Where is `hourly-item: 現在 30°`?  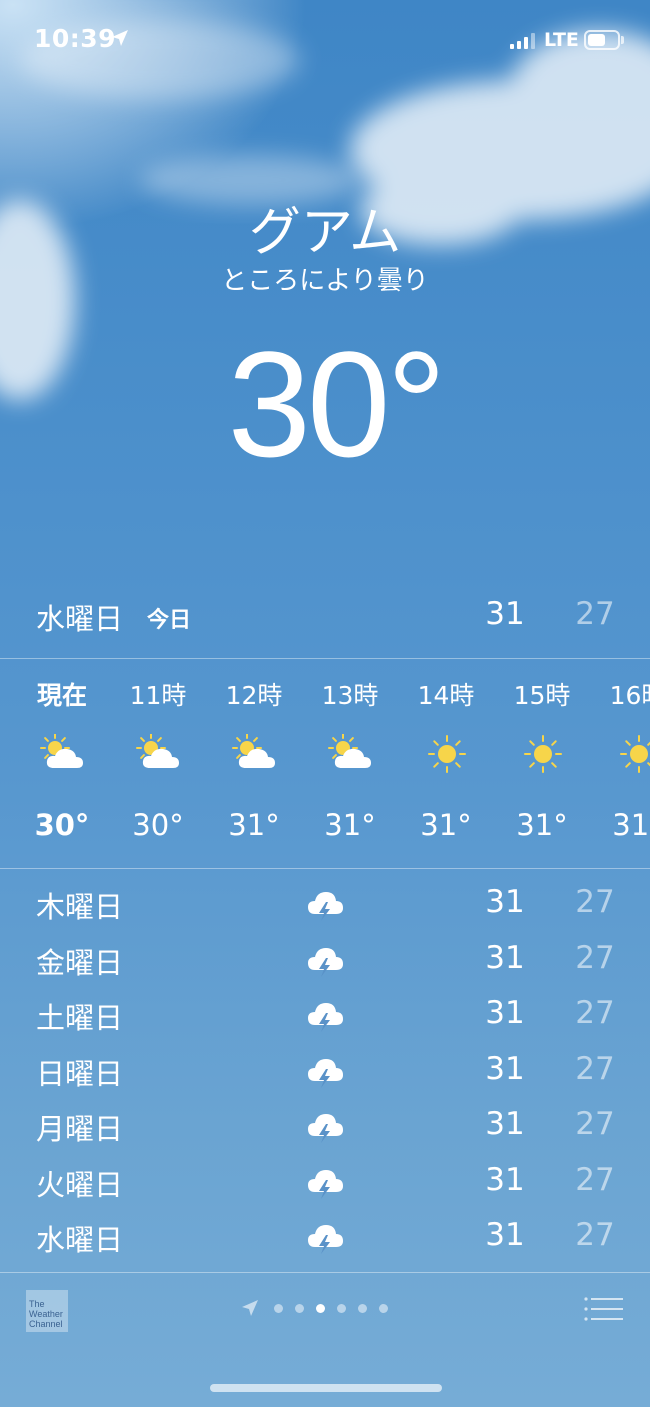
hourly-item: 現在 30° is located at coordinates (62, 764).